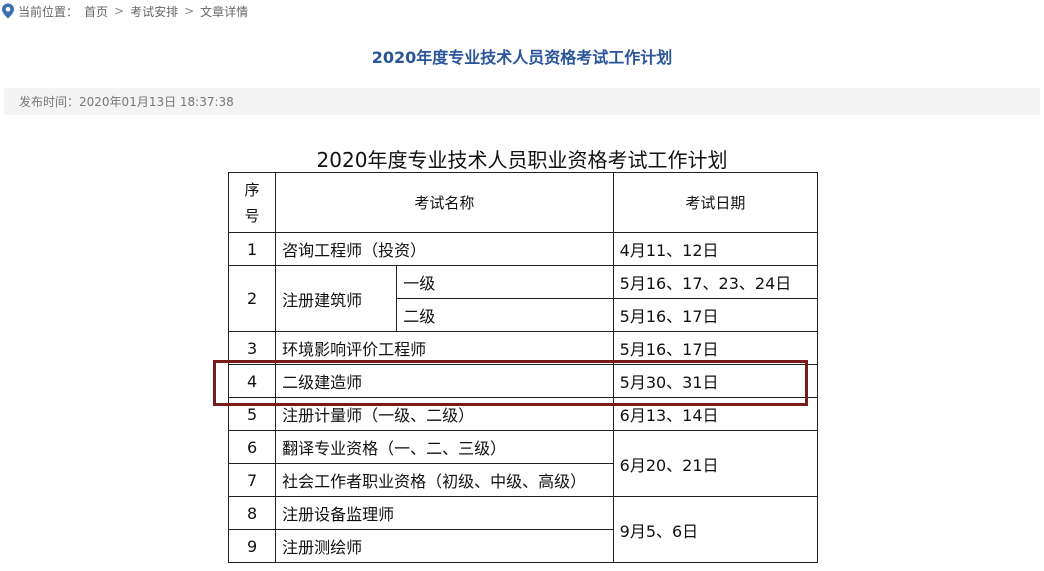 Image resolution: width=1044 pixels, height=571 pixels. I want to click on table-row: 8 注册设备监理师 9月5、6日, so click(523, 529).